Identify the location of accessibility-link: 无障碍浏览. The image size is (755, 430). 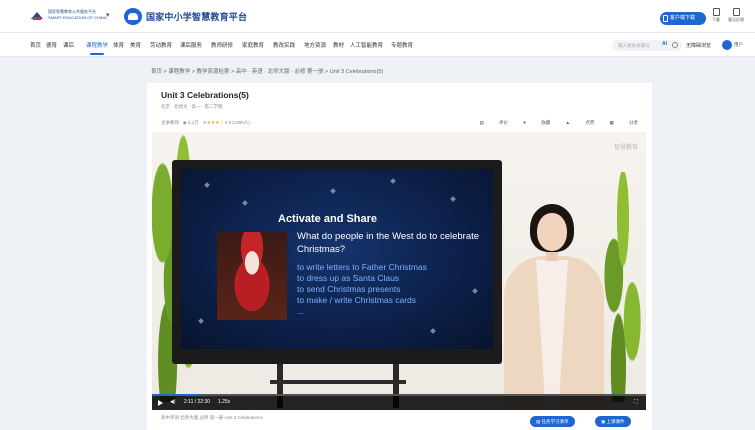
(698, 45).